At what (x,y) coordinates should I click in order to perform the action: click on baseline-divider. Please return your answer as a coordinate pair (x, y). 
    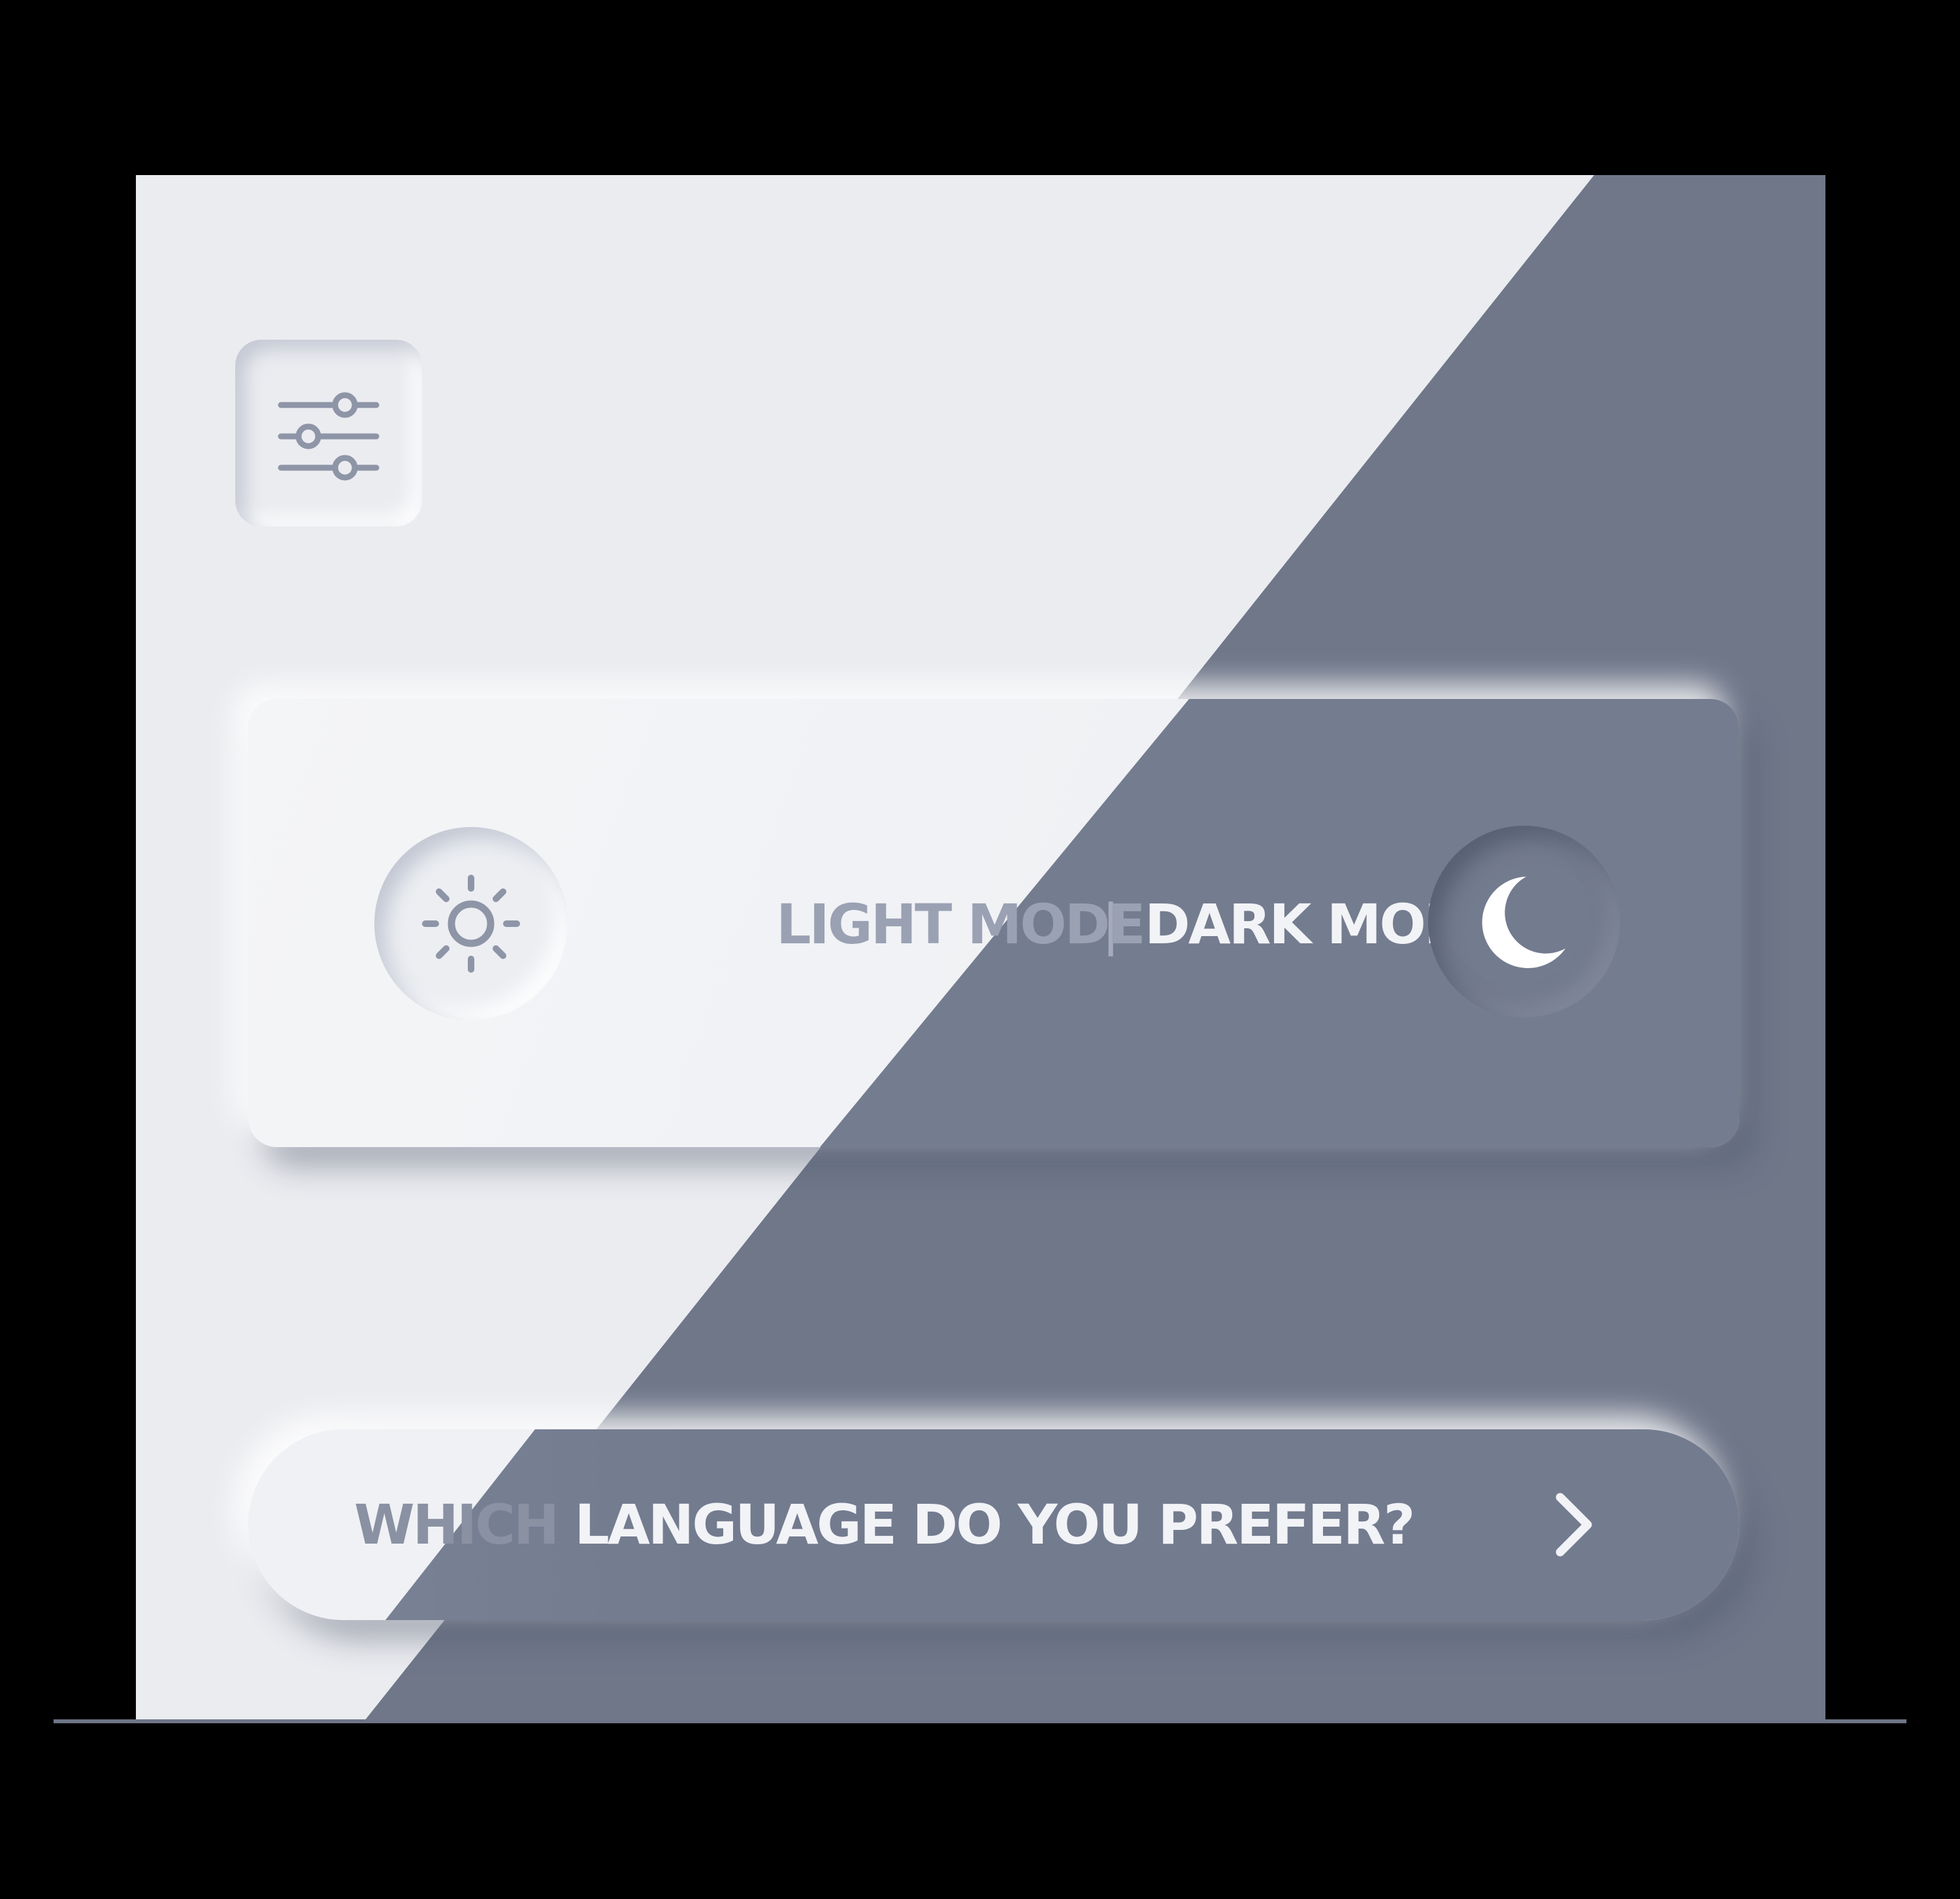
    Looking at the image, I should click on (980, 1721).